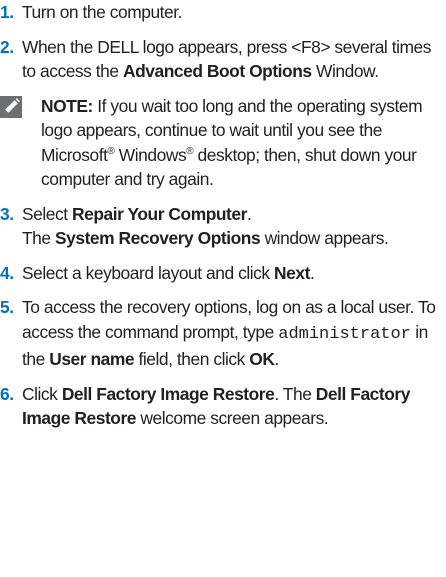 The width and height of the screenshot is (446, 577). Describe the element at coordinates (217, 71) in the screenshot. I see `step-bold-term: Advanced Boot Options` at that location.